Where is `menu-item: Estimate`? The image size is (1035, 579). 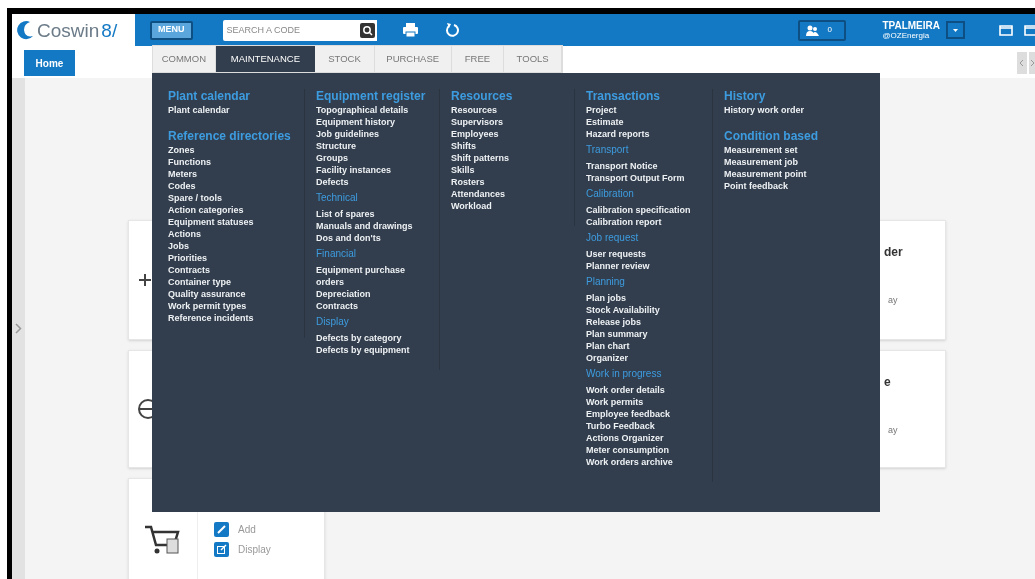 menu-item: Estimate is located at coordinates (648, 122).